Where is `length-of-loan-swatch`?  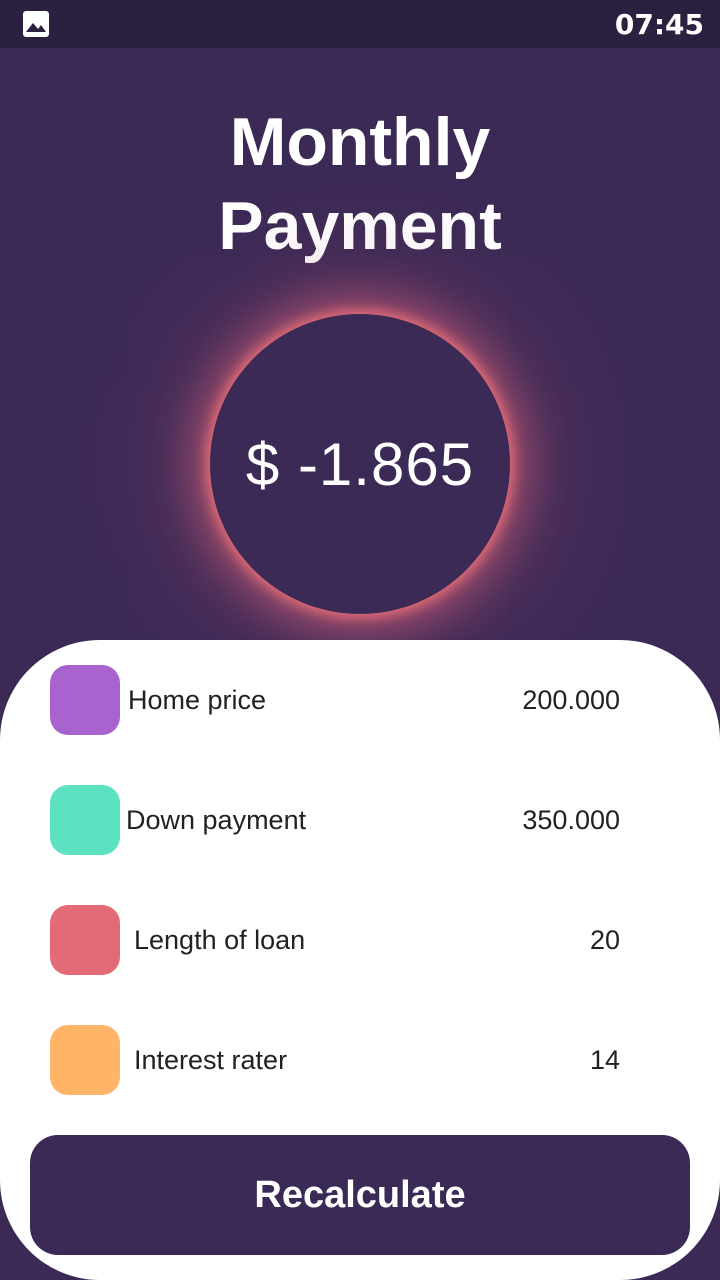
length-of-loan-swatch is located at coordinates (85, 940).